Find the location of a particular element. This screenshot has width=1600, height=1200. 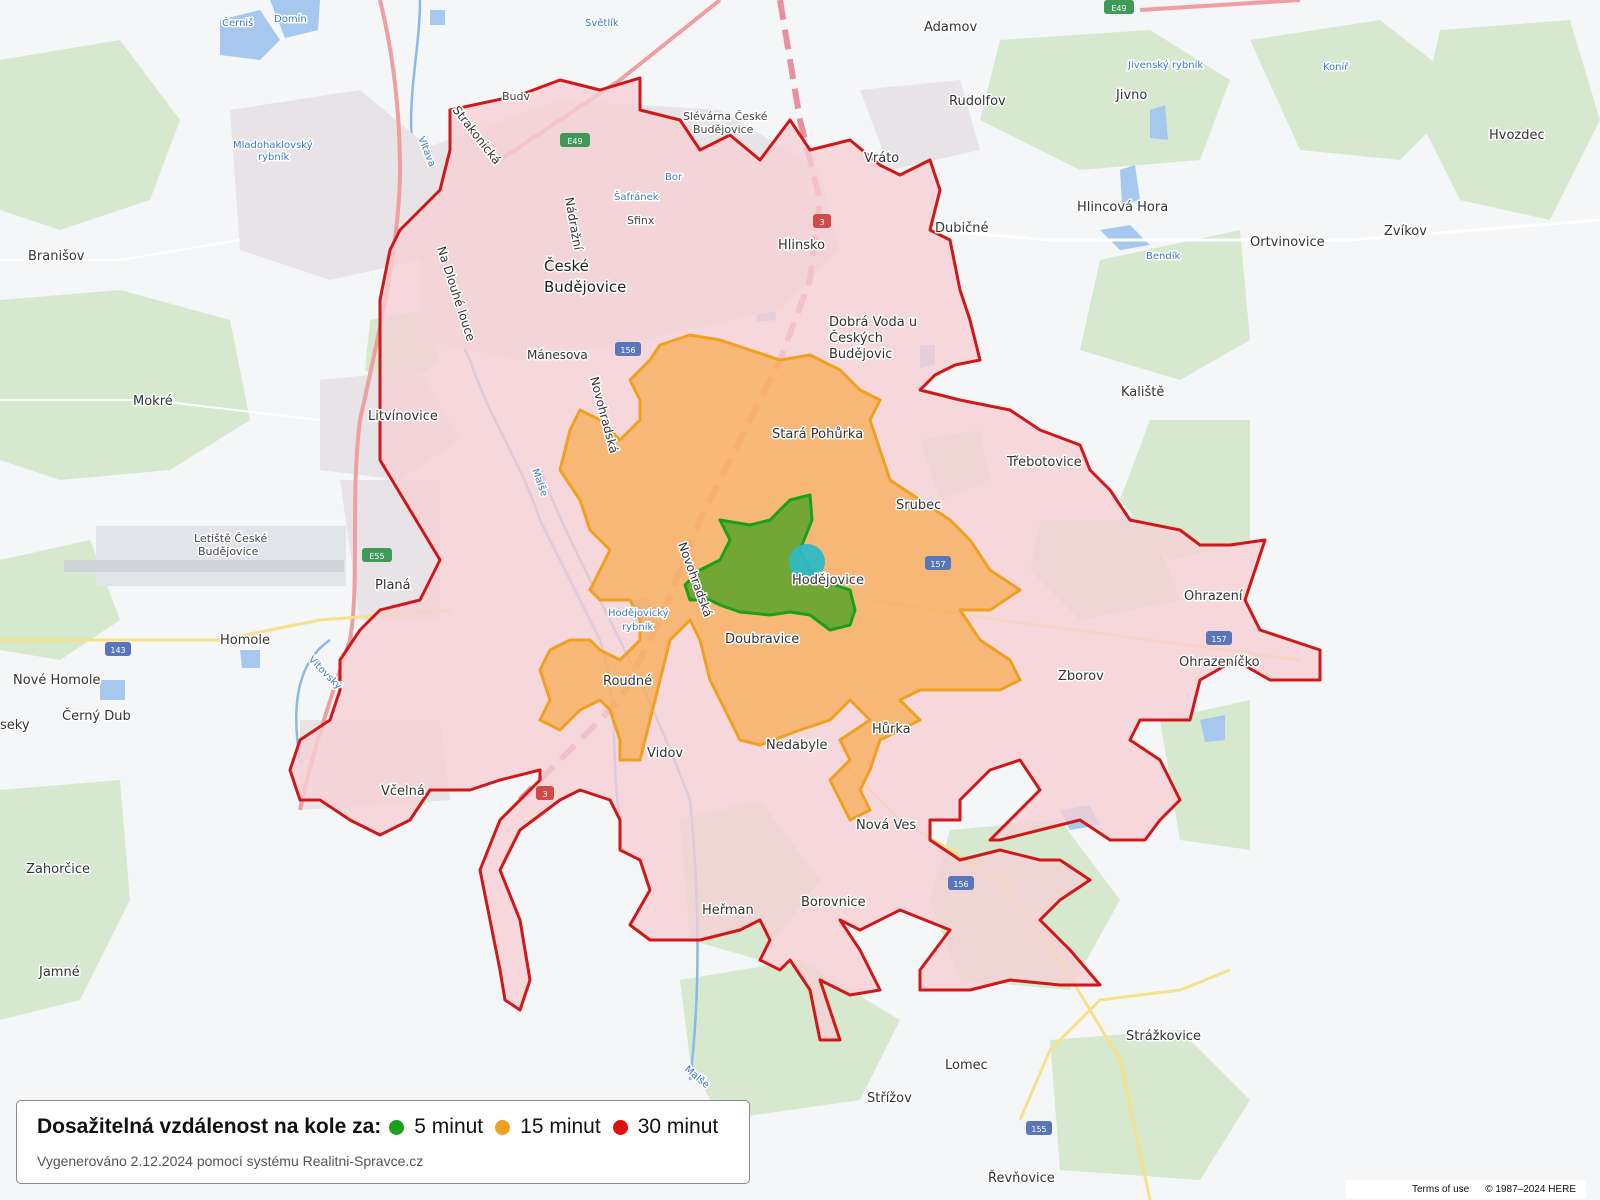

label-mladohaklovsky-1: Mladohaklovský is located at coordinates (273, 145).